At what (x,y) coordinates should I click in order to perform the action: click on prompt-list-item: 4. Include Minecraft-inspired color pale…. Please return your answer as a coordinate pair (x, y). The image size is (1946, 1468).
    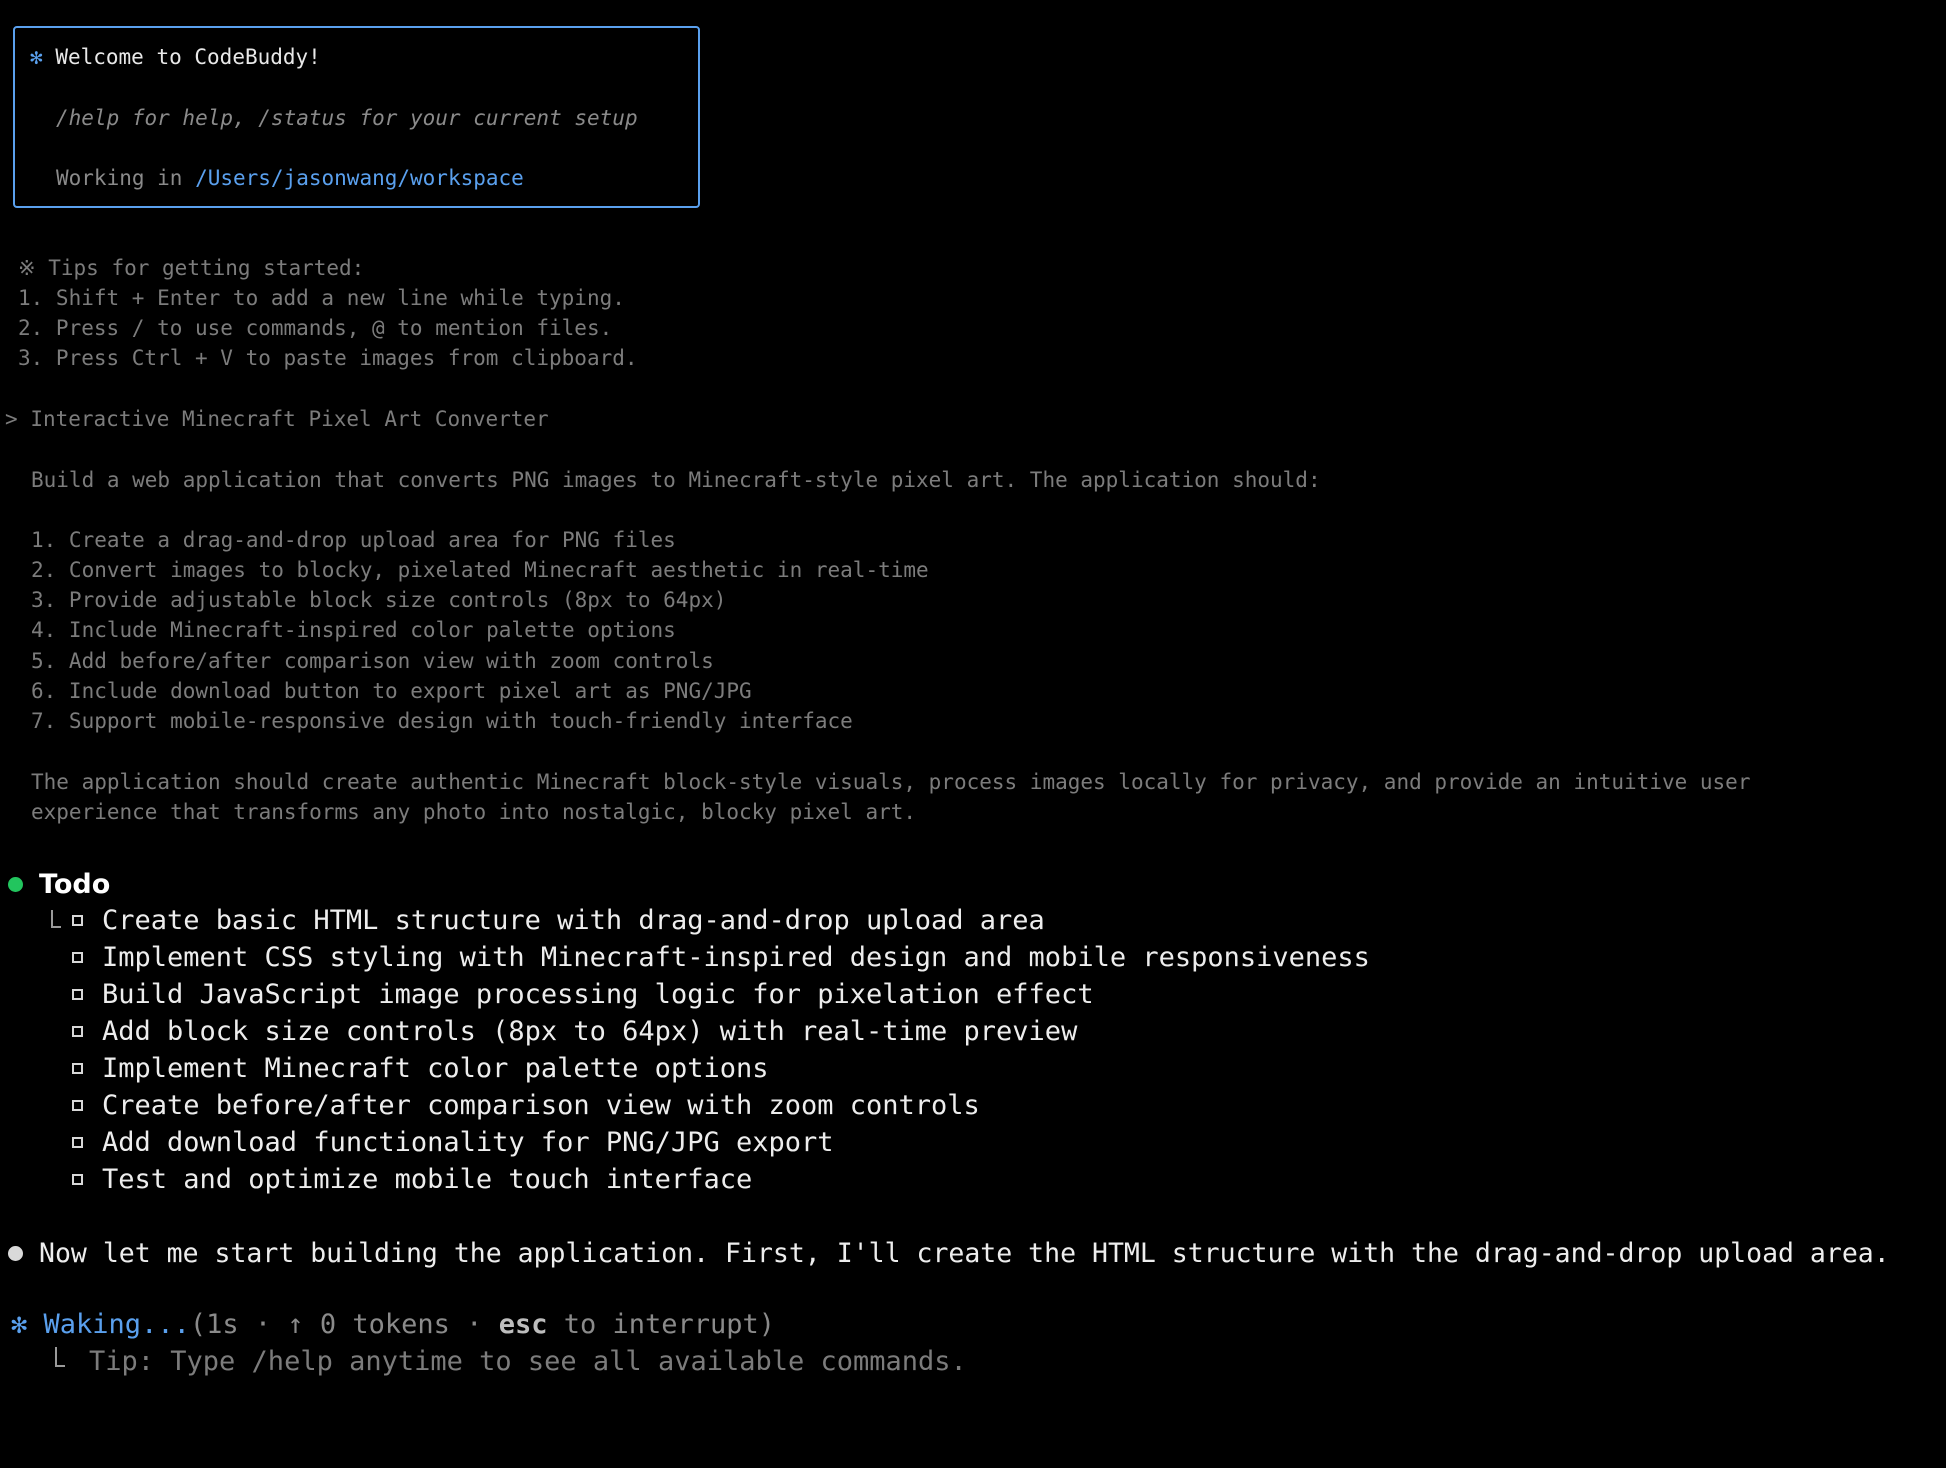
    Looking at the image, I should click on (353, 630).